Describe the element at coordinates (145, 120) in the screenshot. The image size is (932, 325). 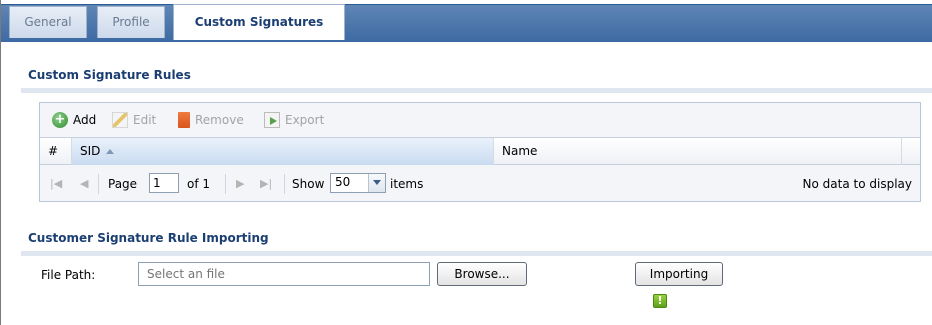
I see `edit-button-label: Edit` at that location.